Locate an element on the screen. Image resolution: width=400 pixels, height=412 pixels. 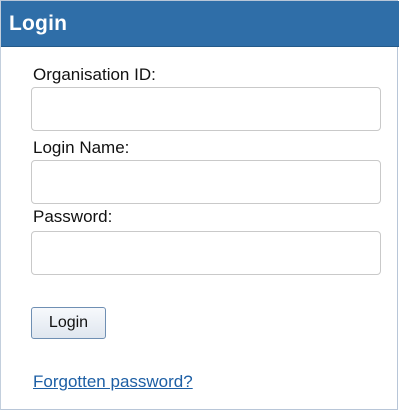
login-button: Login is located at coordinates (68, 323).